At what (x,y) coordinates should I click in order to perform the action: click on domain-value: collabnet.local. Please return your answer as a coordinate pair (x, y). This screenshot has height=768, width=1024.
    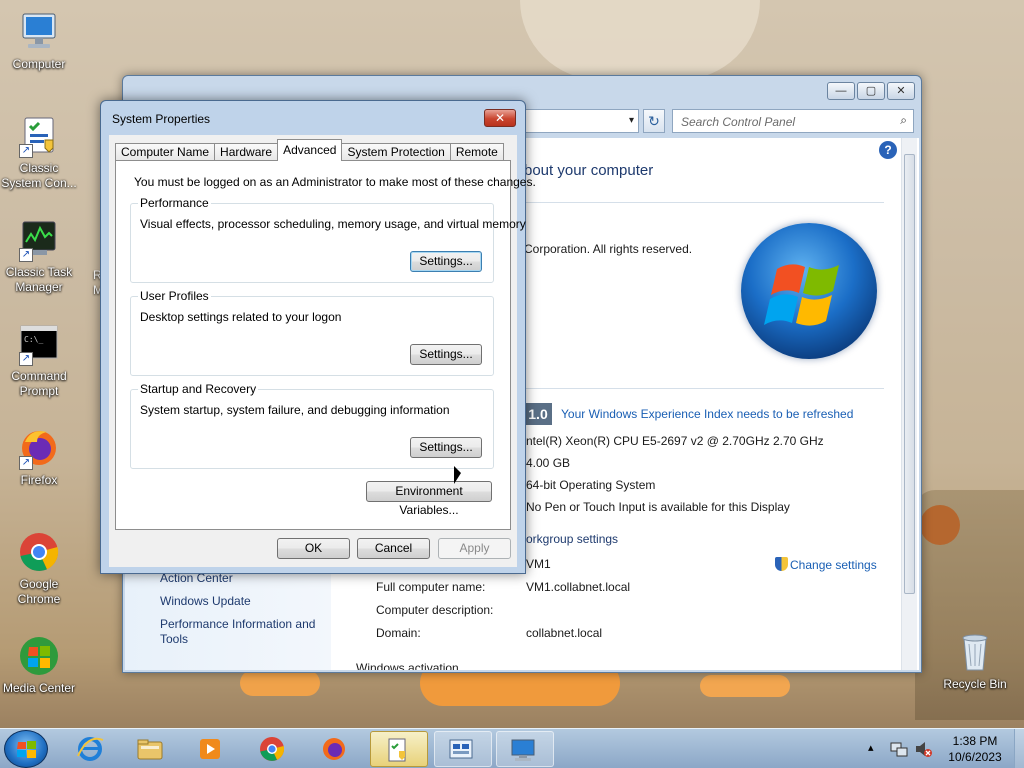
    Looking at the image, I should click on (564, 633).